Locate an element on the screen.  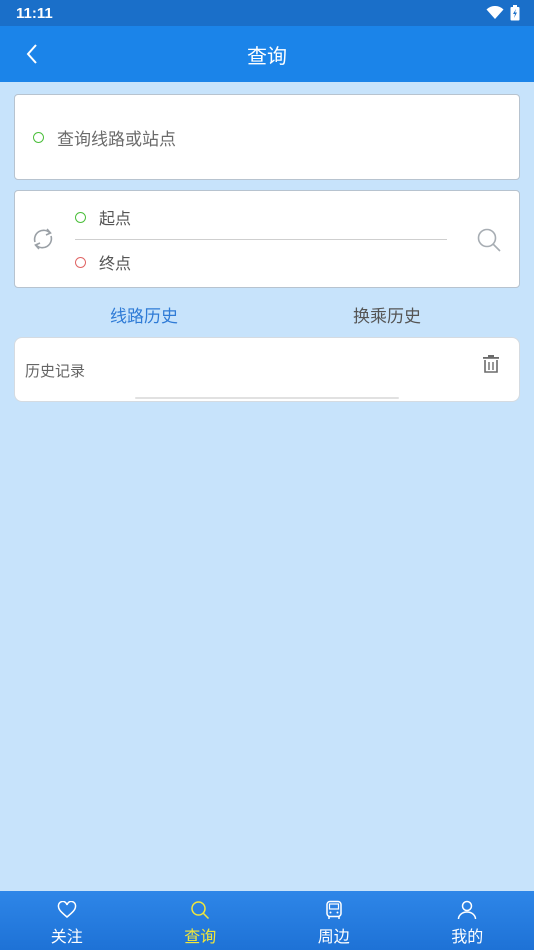
back-button is located at coordinates (32, 54).